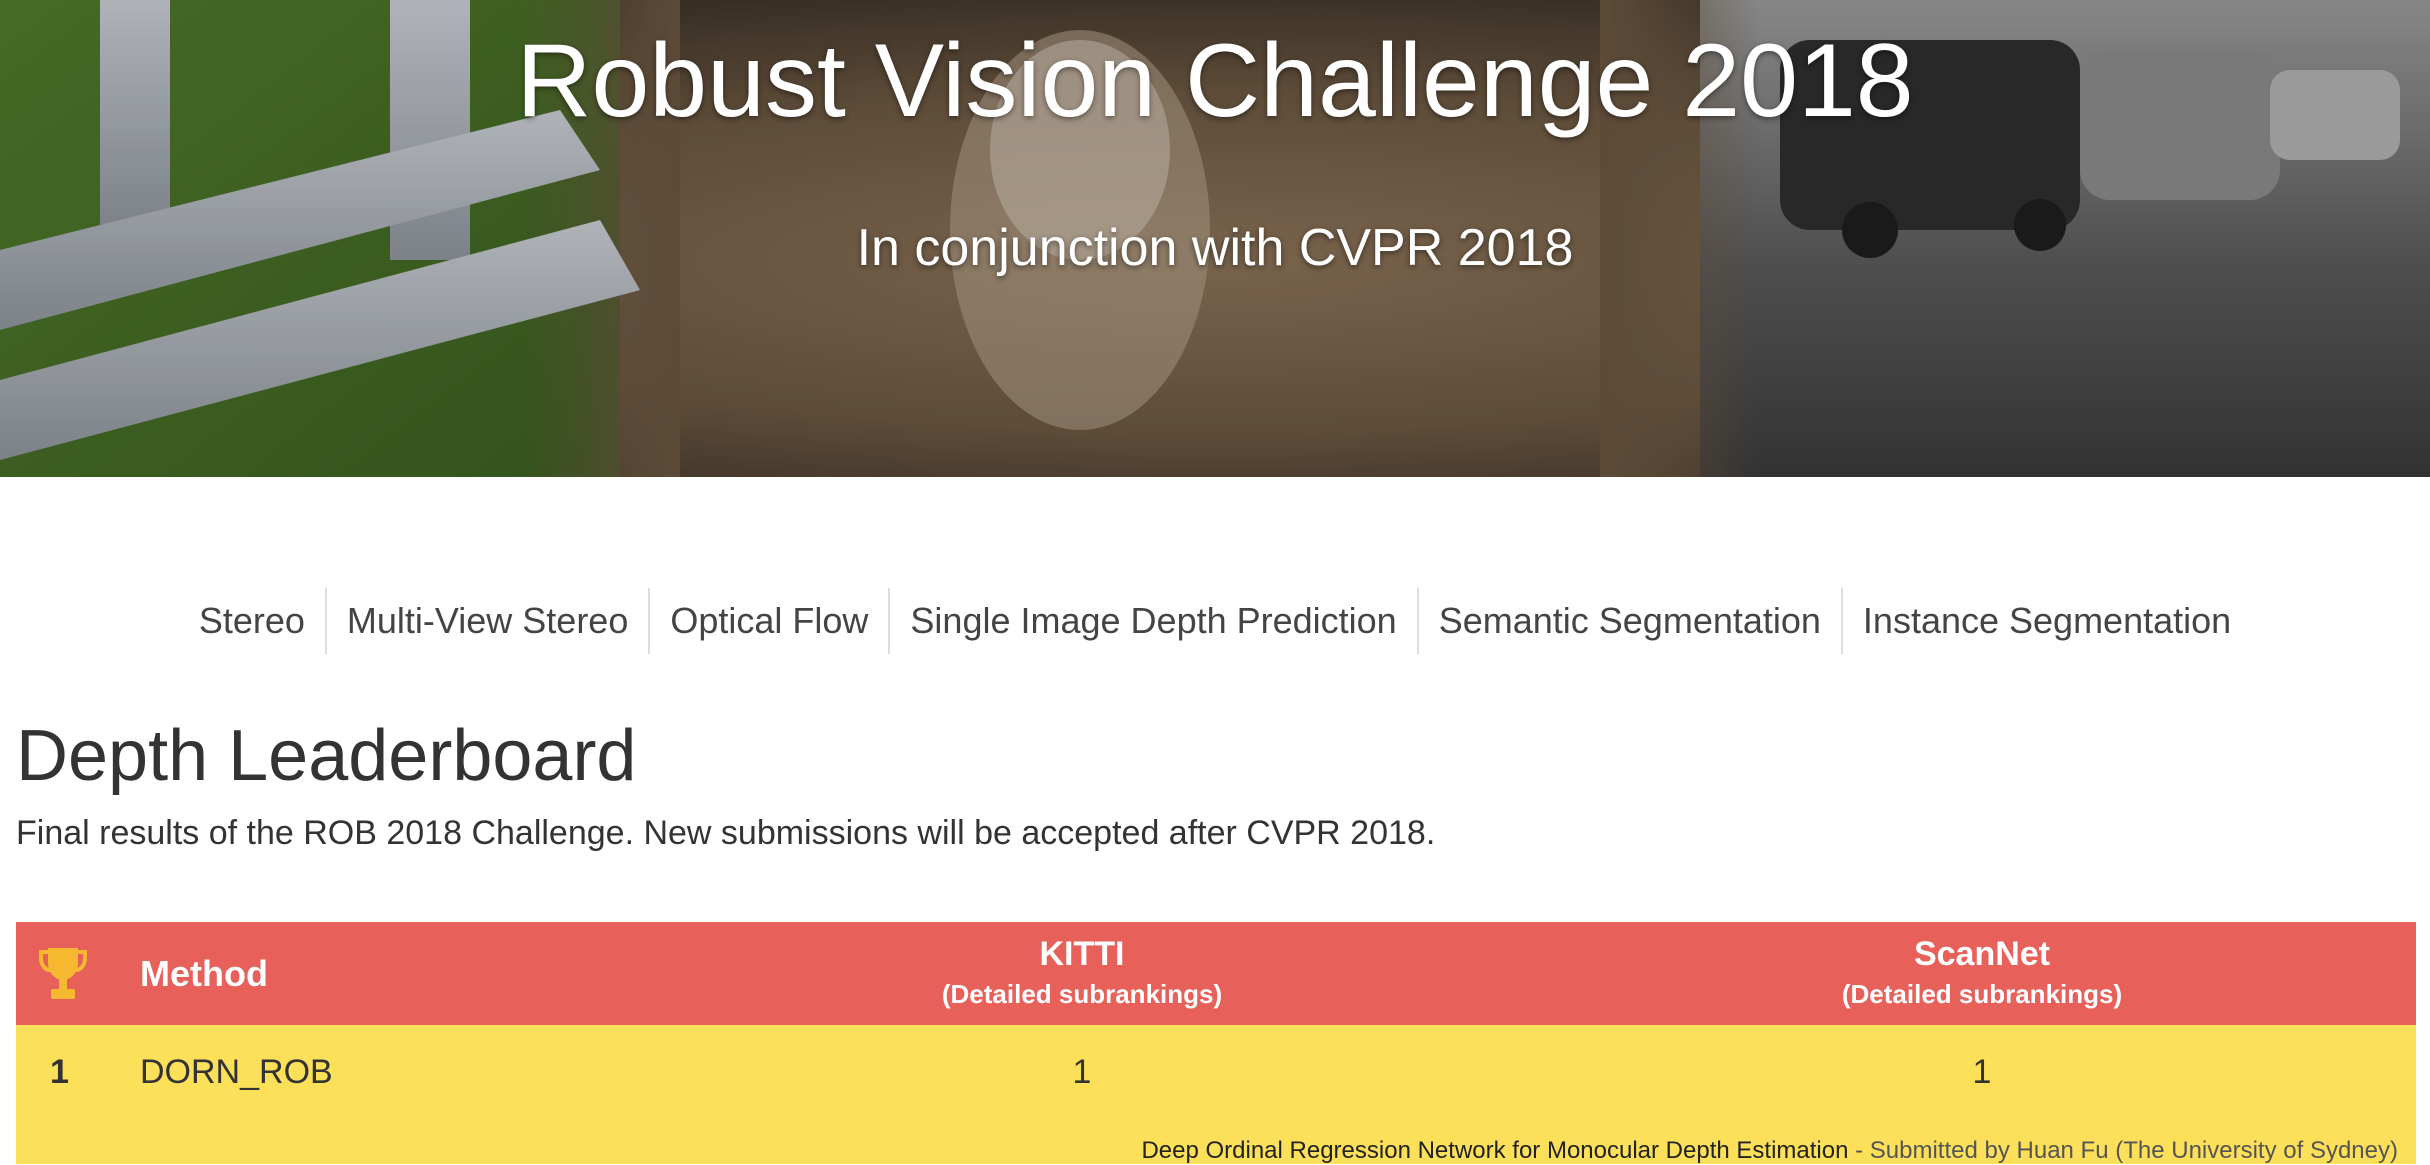  I want to click on trophy-icon, so click(63, 973).